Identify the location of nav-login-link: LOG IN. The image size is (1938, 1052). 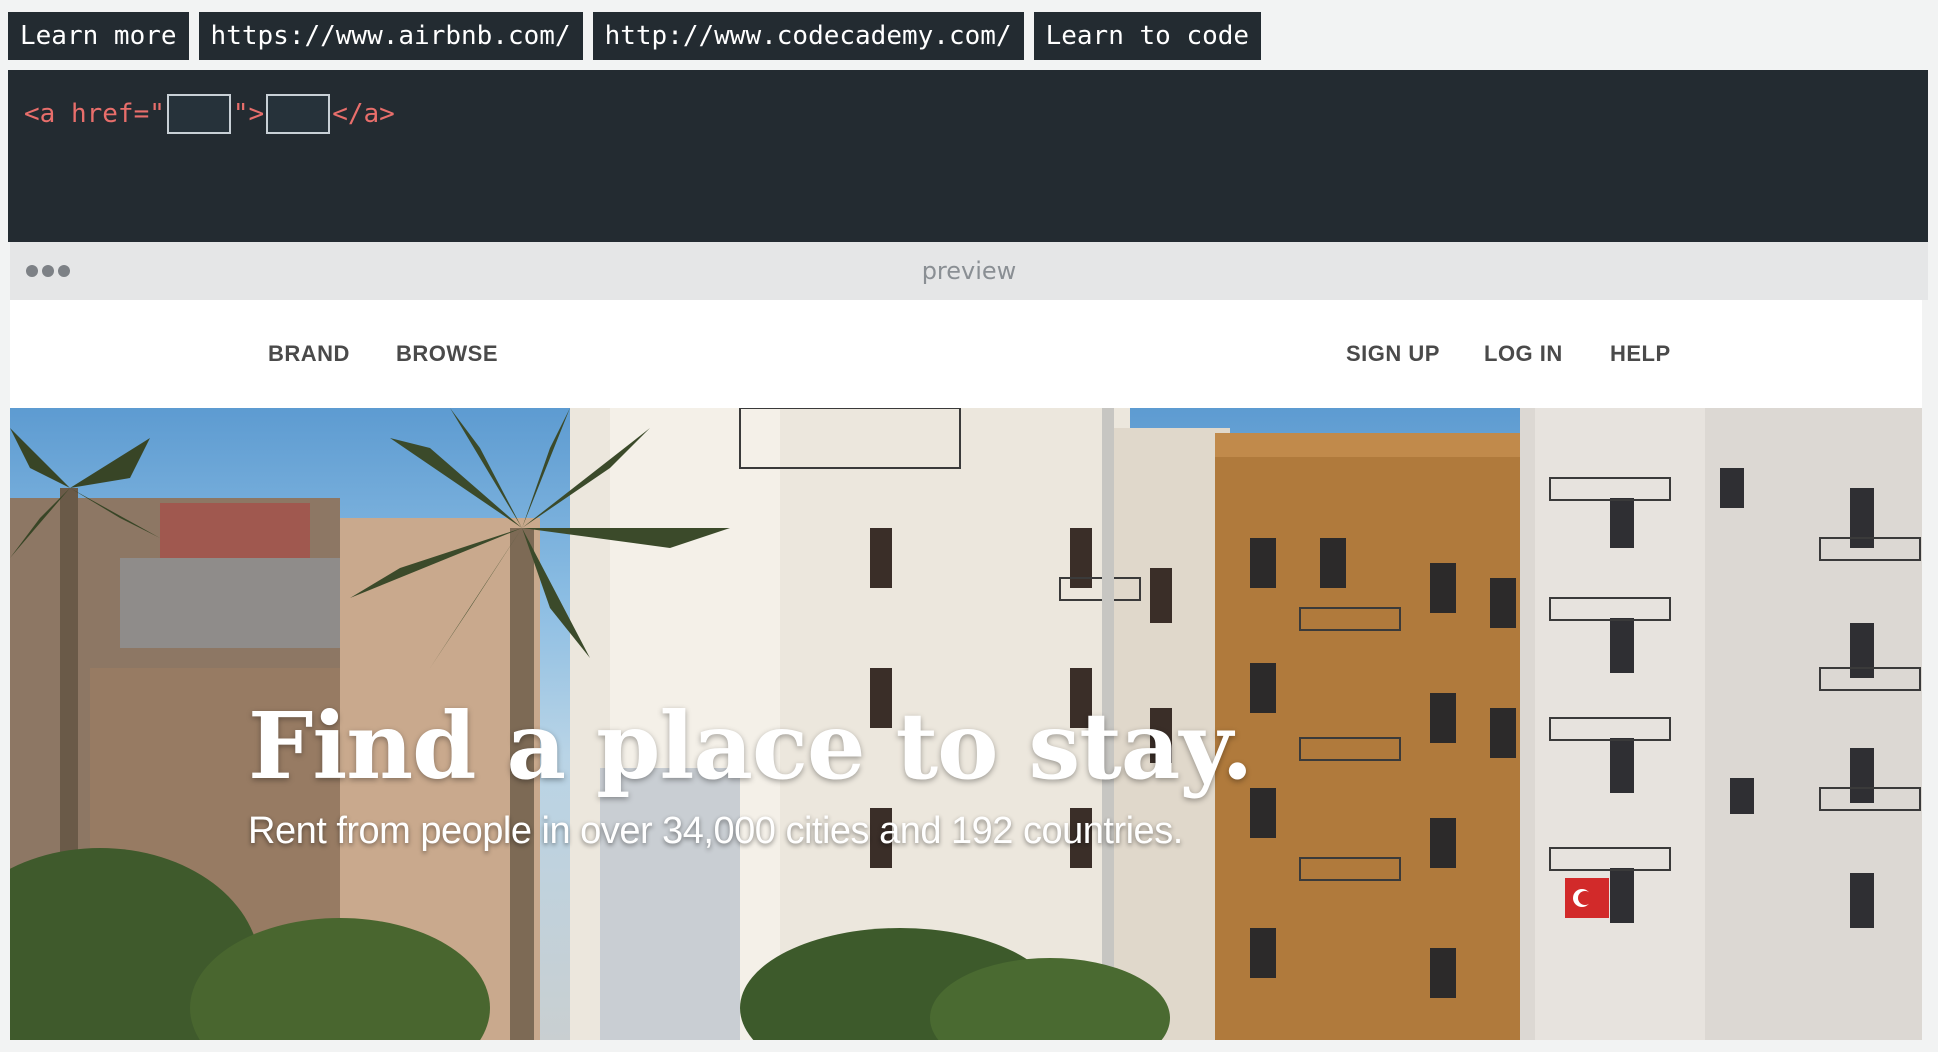
(1523, 354).